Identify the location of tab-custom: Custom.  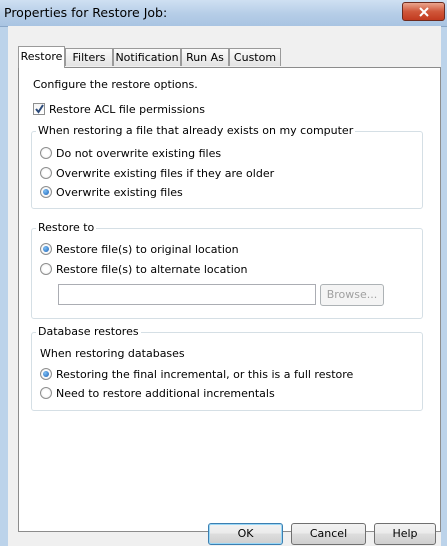
(255, 57).